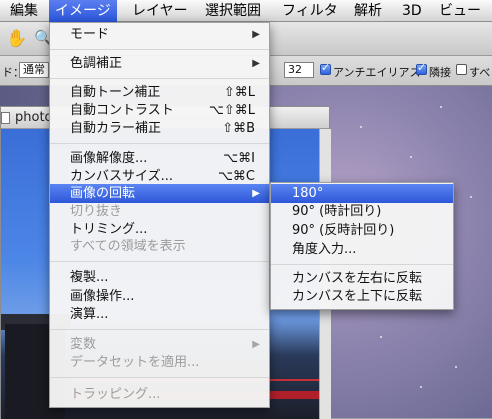 The image size is (492, 419). What do you see at coordinates (160, 11) in the screenshot?
I see `menu-layer: レイヤー` at bounding box center [160, 11].